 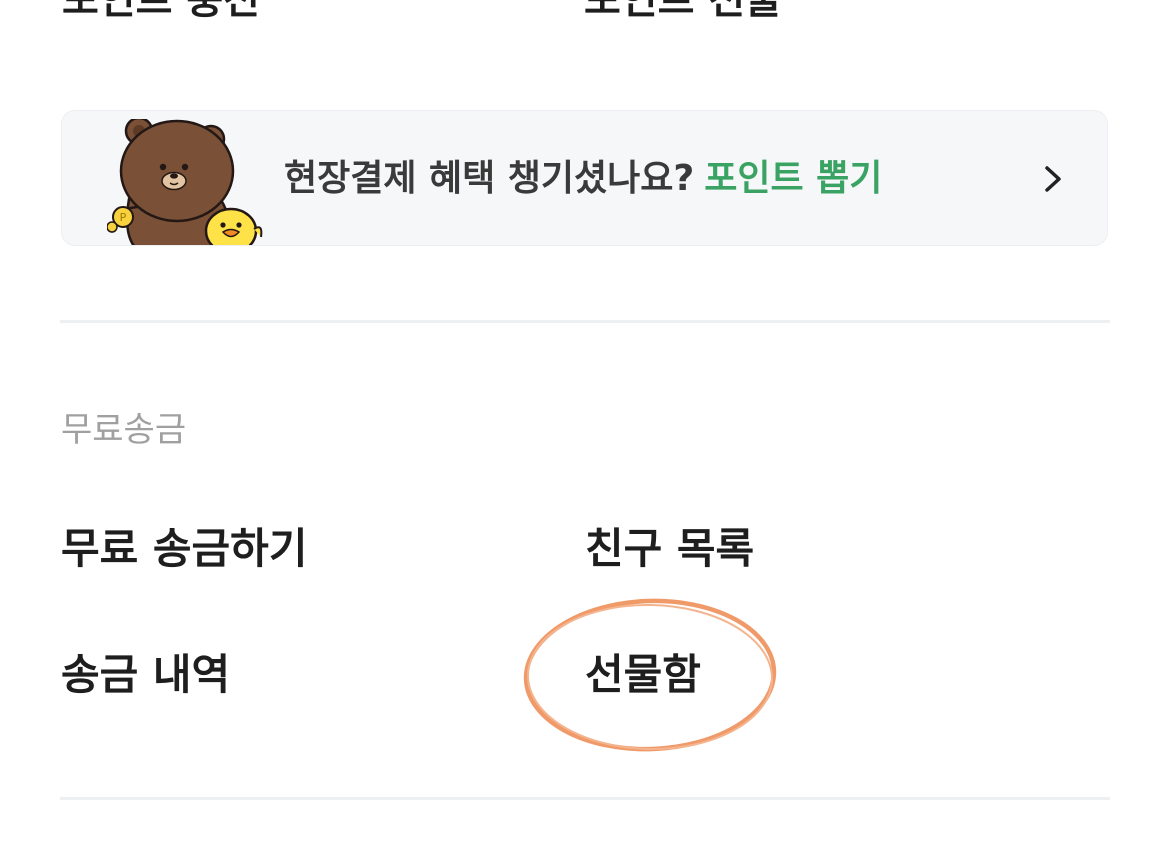 I want to click on gift-box-button: 선물함, so click(x=643, y=675).